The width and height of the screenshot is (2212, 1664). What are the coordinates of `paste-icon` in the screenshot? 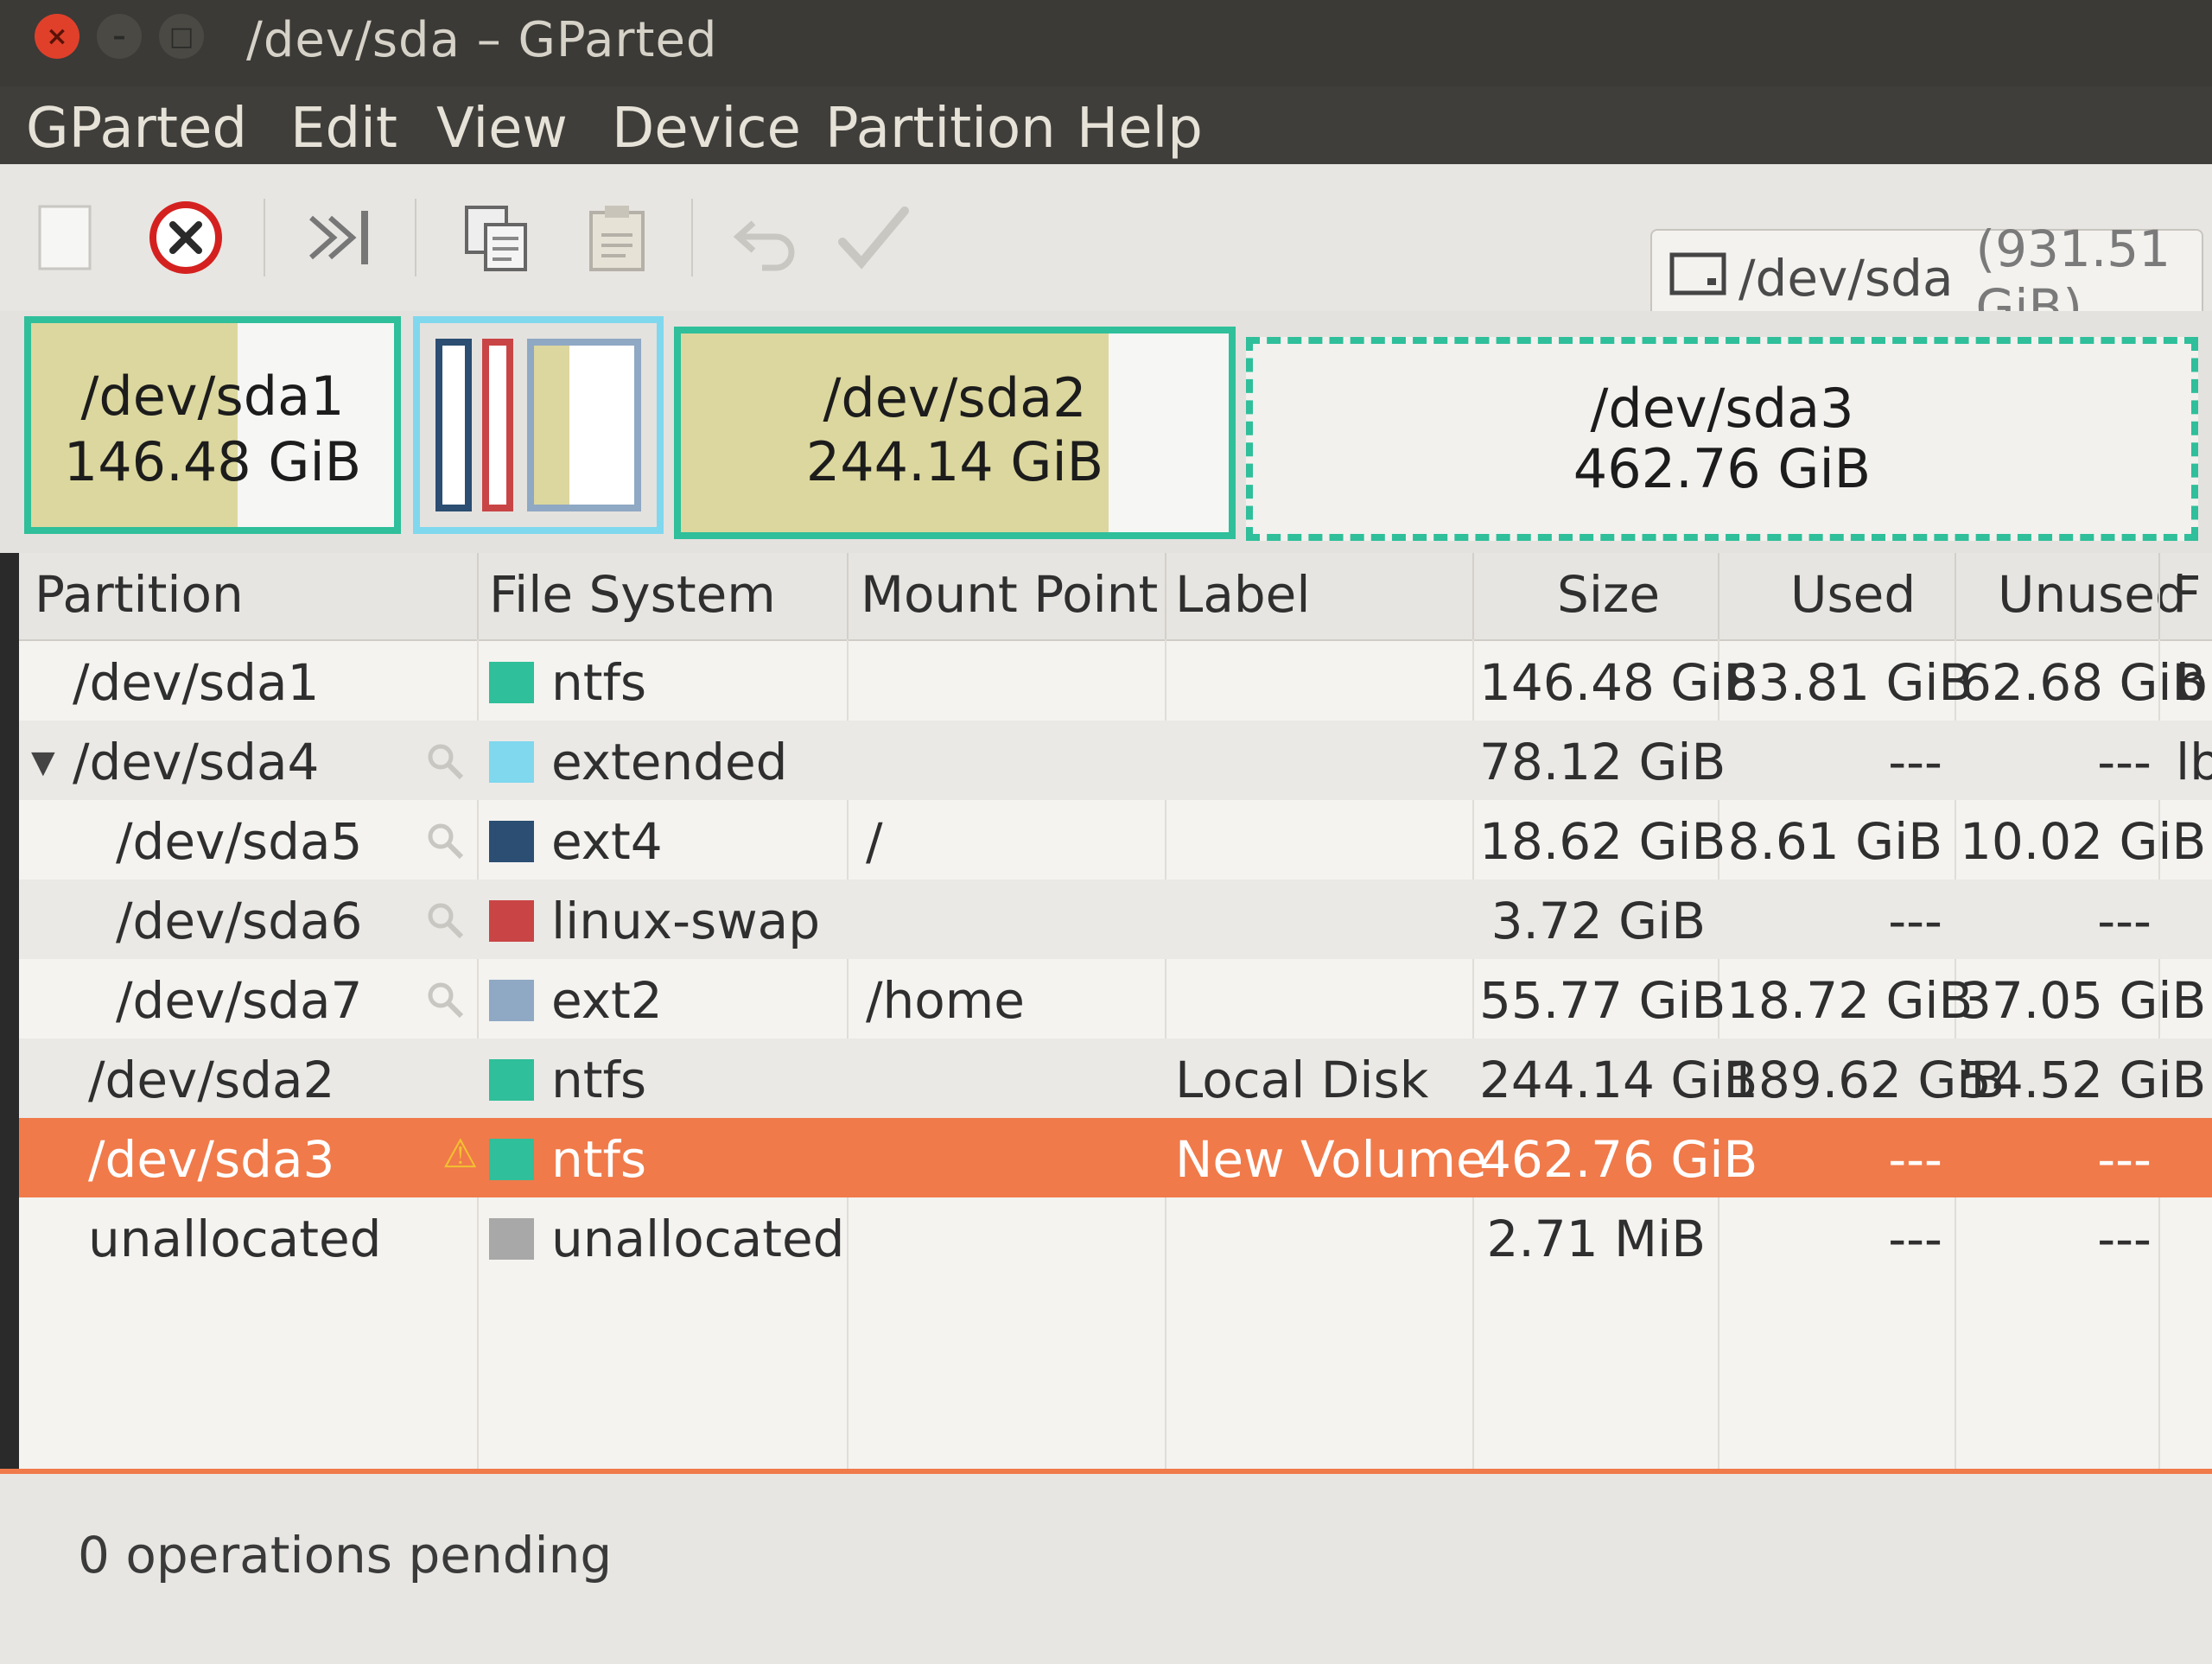 It's located at (618, 237).